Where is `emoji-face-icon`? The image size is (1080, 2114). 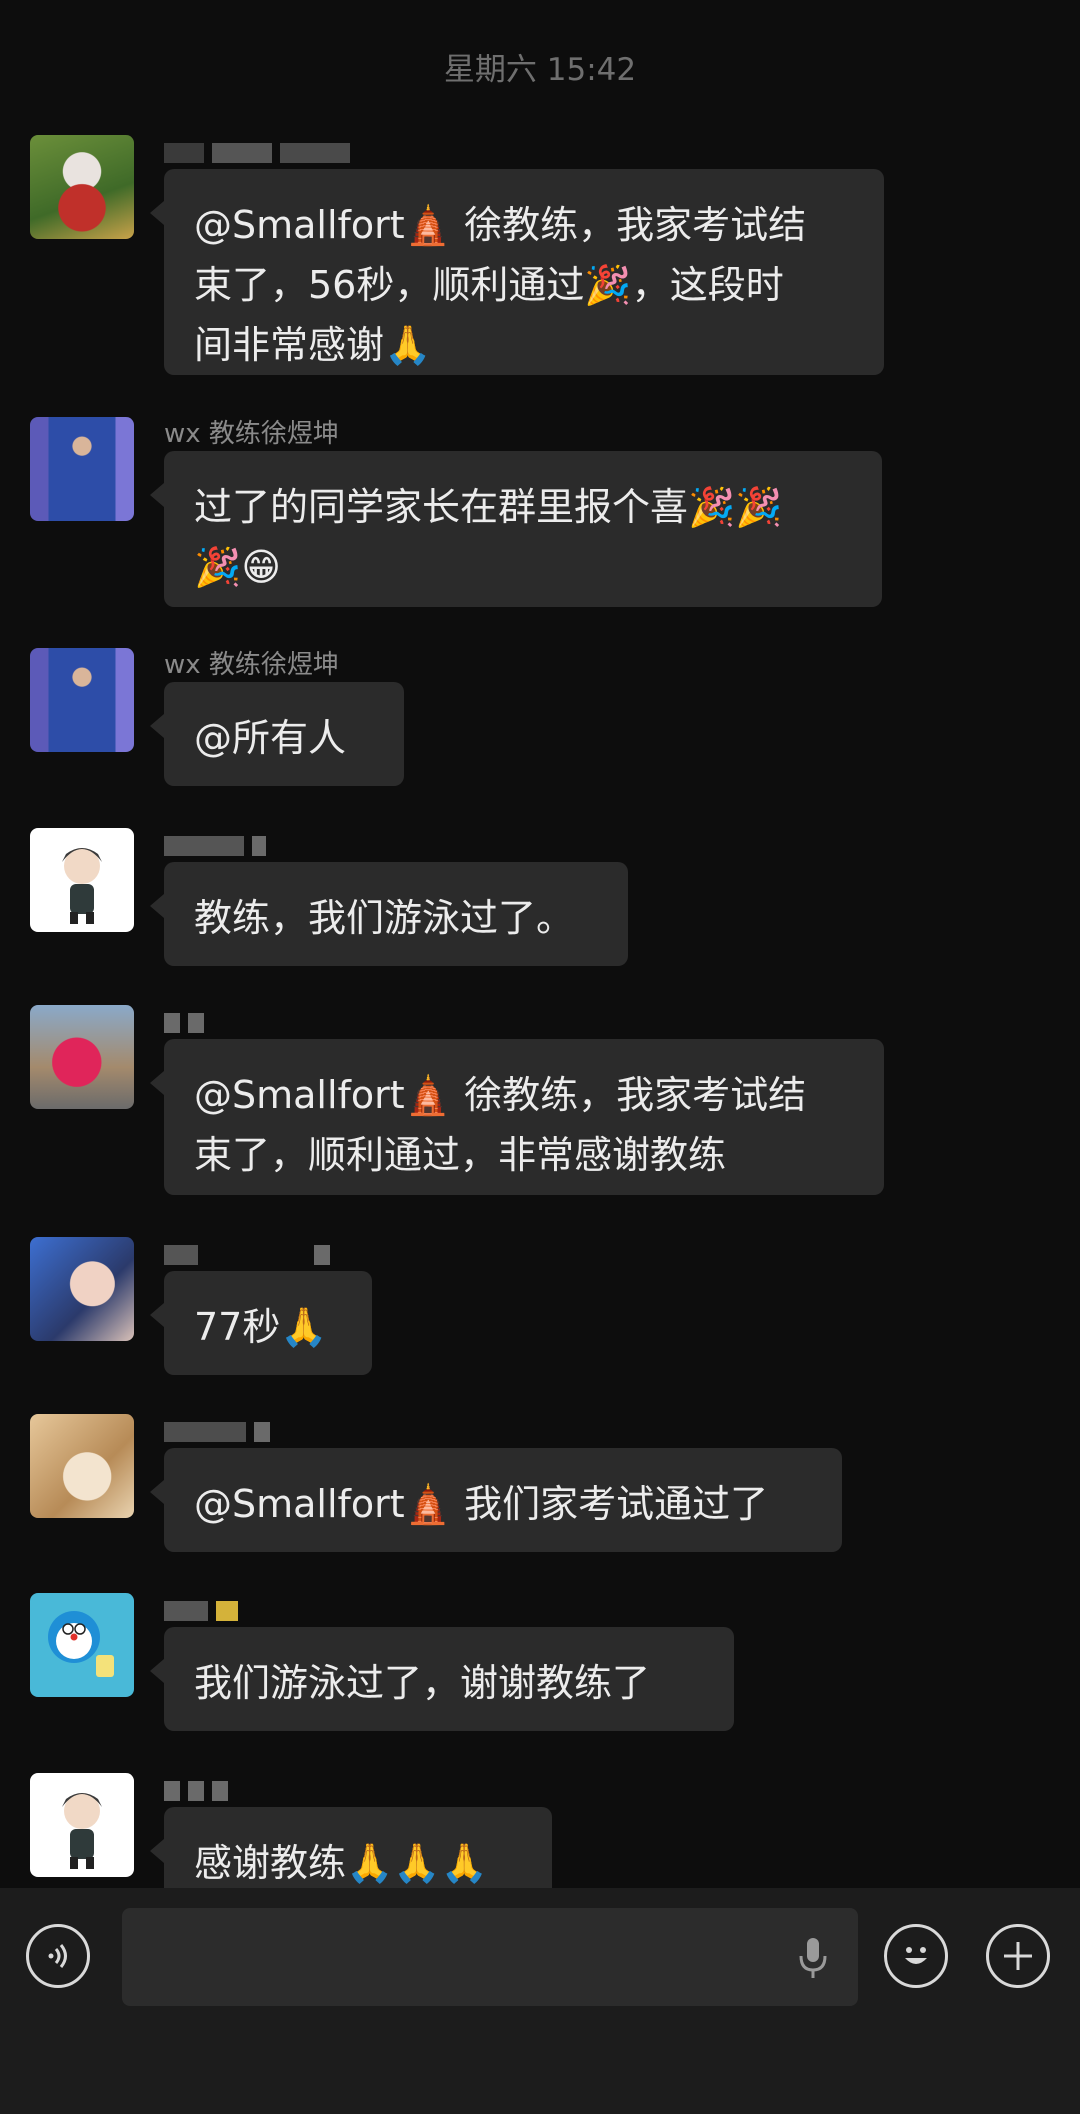
emoji-face-icon is located at coordinates (916, 1955).